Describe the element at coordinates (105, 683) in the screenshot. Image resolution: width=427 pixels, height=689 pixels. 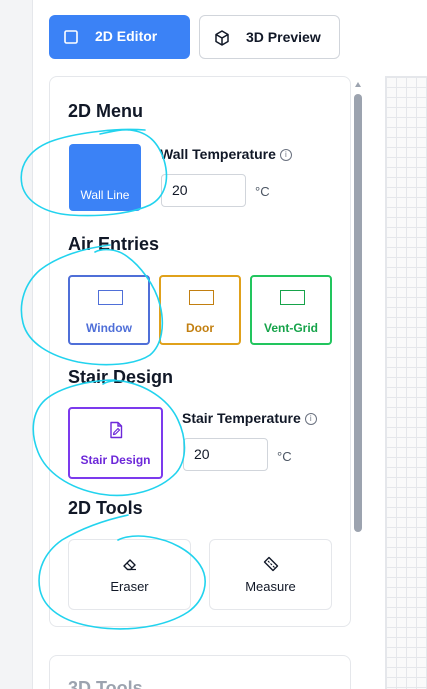
I see `section-title-3d-tools: 3D Tools` at that location.